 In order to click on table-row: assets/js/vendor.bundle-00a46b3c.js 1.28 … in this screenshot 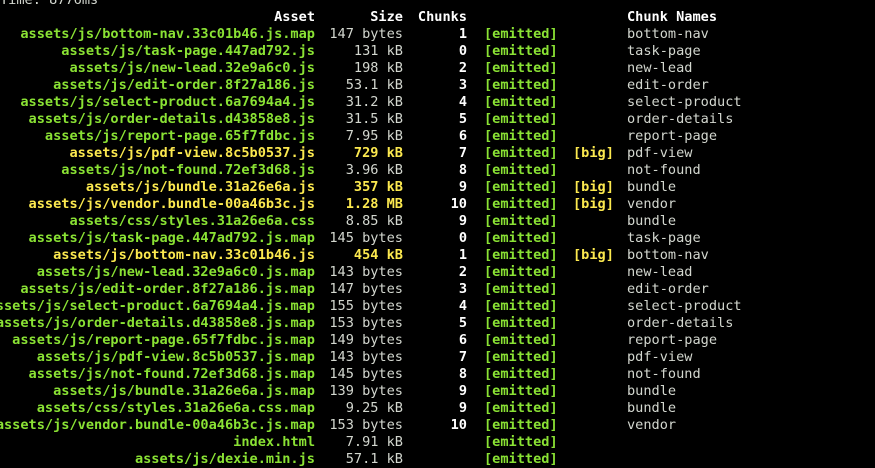, I will do `click(437, 204)`.